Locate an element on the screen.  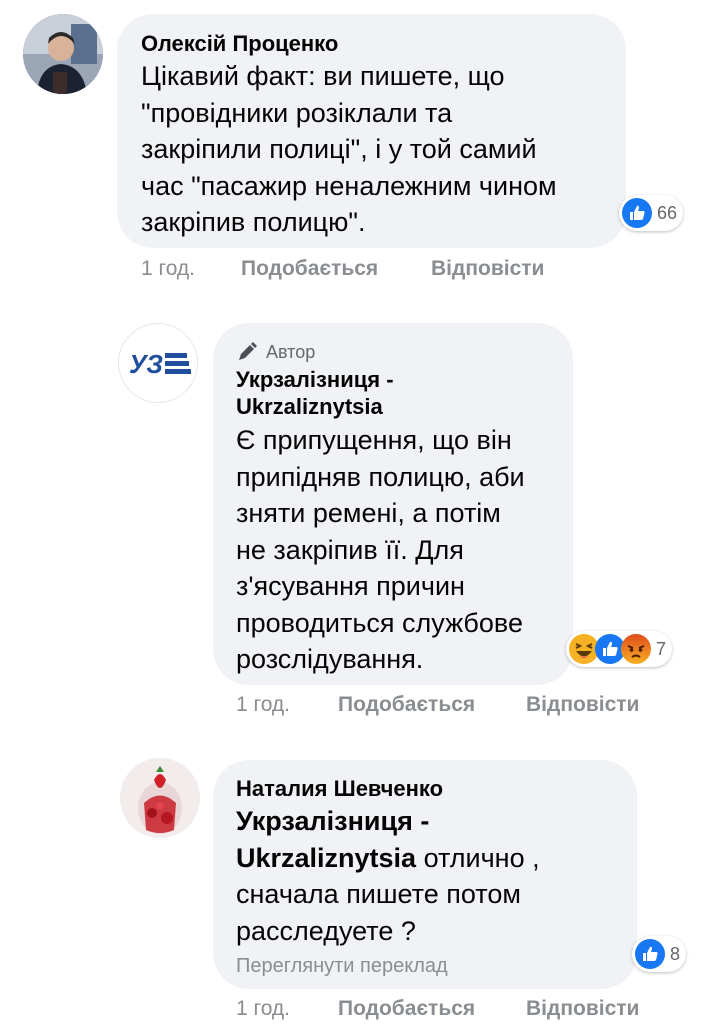
comment-text-line: зняти ремені, а потім is located at coordinates (368, 513).